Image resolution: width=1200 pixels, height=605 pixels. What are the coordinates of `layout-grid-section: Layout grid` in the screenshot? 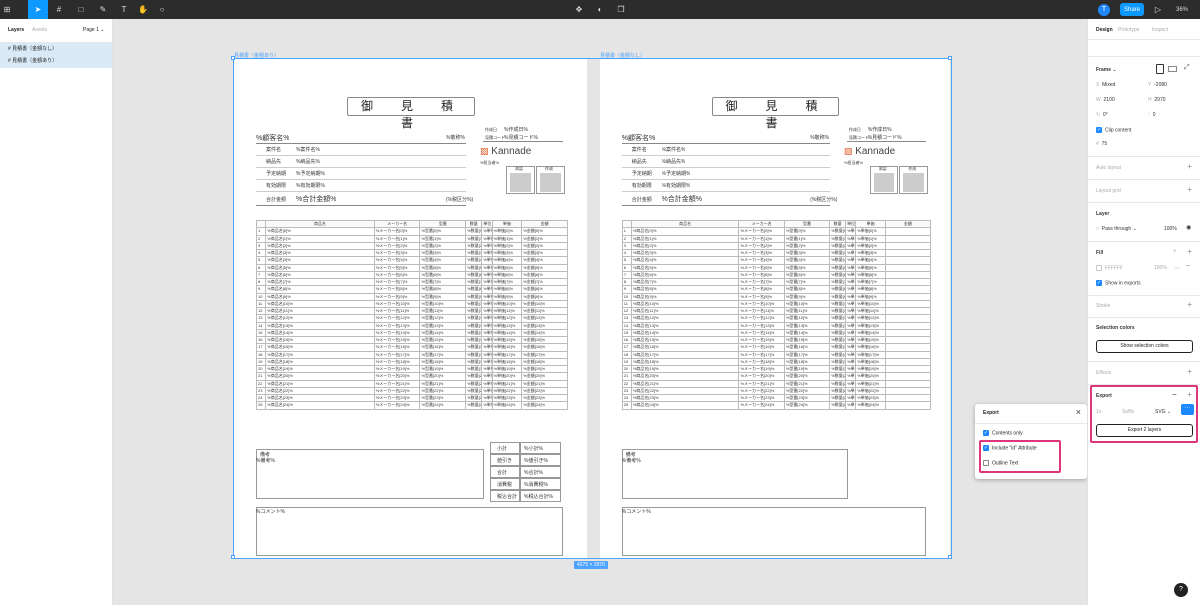 It's located at (1108, 191).